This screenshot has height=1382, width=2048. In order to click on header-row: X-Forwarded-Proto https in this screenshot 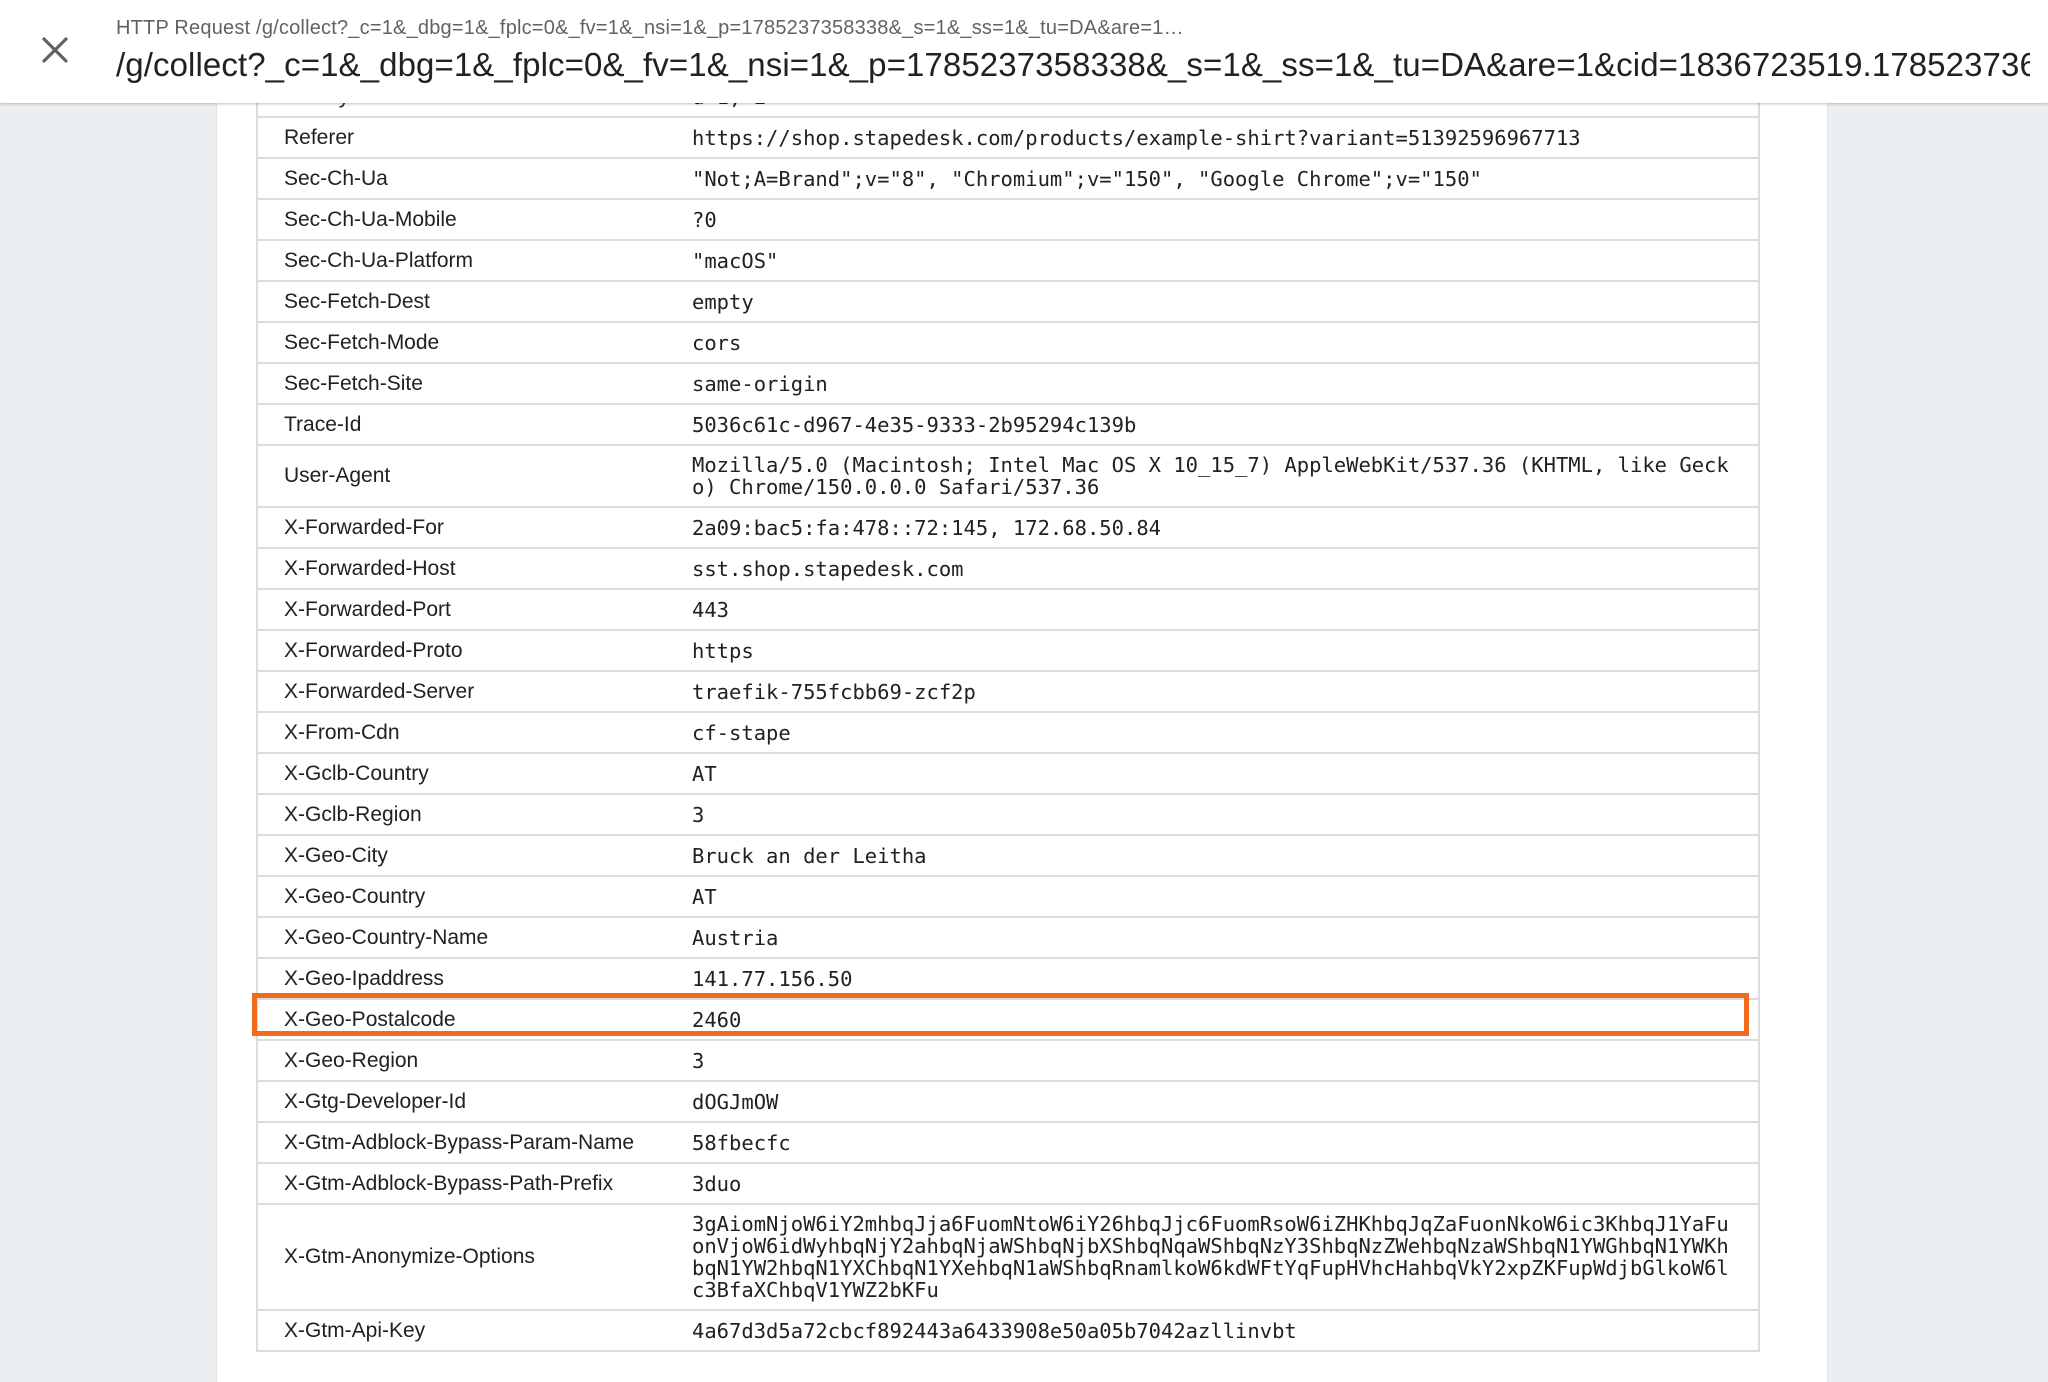, I will do `click(1008, 651)`.